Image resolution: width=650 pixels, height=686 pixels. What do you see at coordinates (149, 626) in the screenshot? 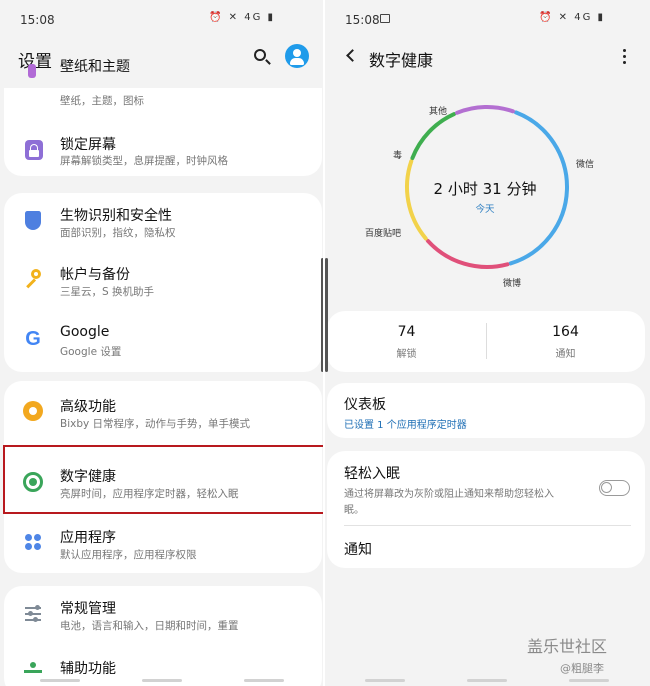
I see `settings-item-subtitle: 电池，语言和输入，日期和时间，重置` at bounding box center [149, 626].